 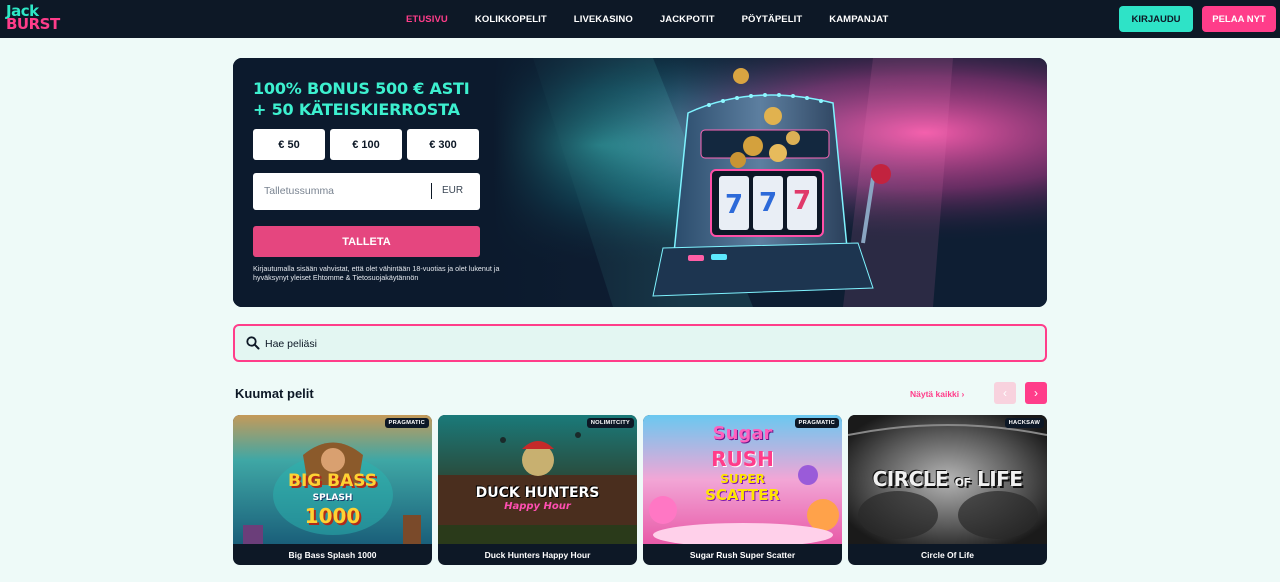 I want to click on game-logo-line: Happy Hour, so click(x=537, y=506).